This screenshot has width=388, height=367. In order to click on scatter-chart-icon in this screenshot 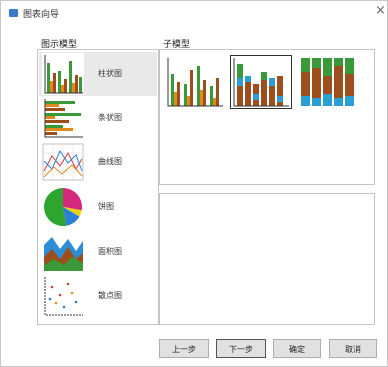, I will do `click(63, 296)`.